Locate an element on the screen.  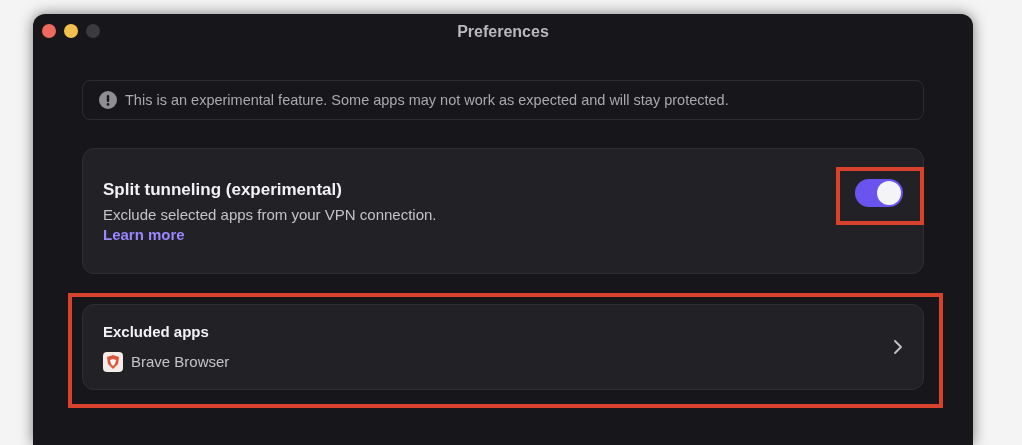
setting-description: Exclude selected apps from your VPN connection. is located at coordinates (270, 214).